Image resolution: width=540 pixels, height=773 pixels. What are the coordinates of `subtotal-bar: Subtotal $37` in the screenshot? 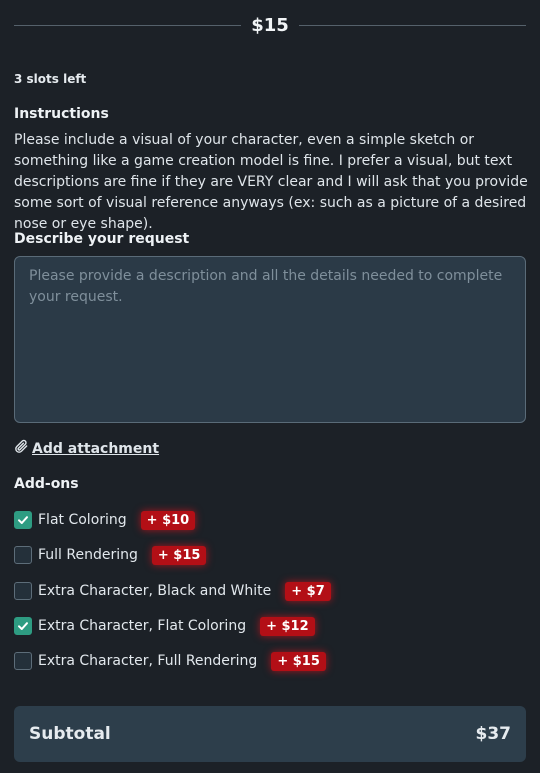 It's located at (270, 734).